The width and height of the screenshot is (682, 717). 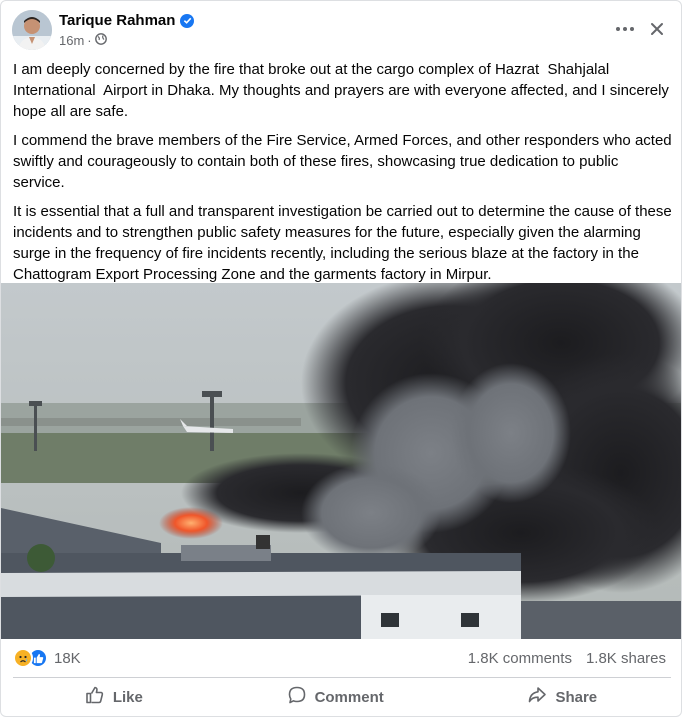 What do you see at coordinates (341, 29) in the screenshot?
I see `post-header: Tarique Rahman 16m ·` at bounding box center [341, 29].